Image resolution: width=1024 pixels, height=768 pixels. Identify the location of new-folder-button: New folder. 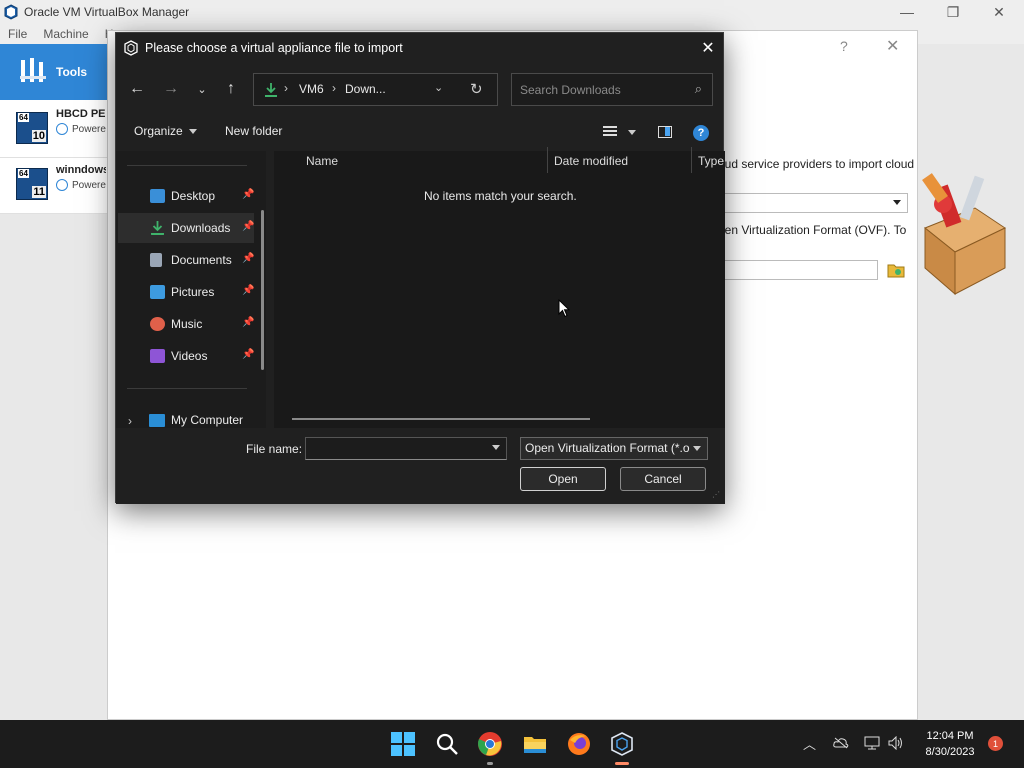
(253, 131).